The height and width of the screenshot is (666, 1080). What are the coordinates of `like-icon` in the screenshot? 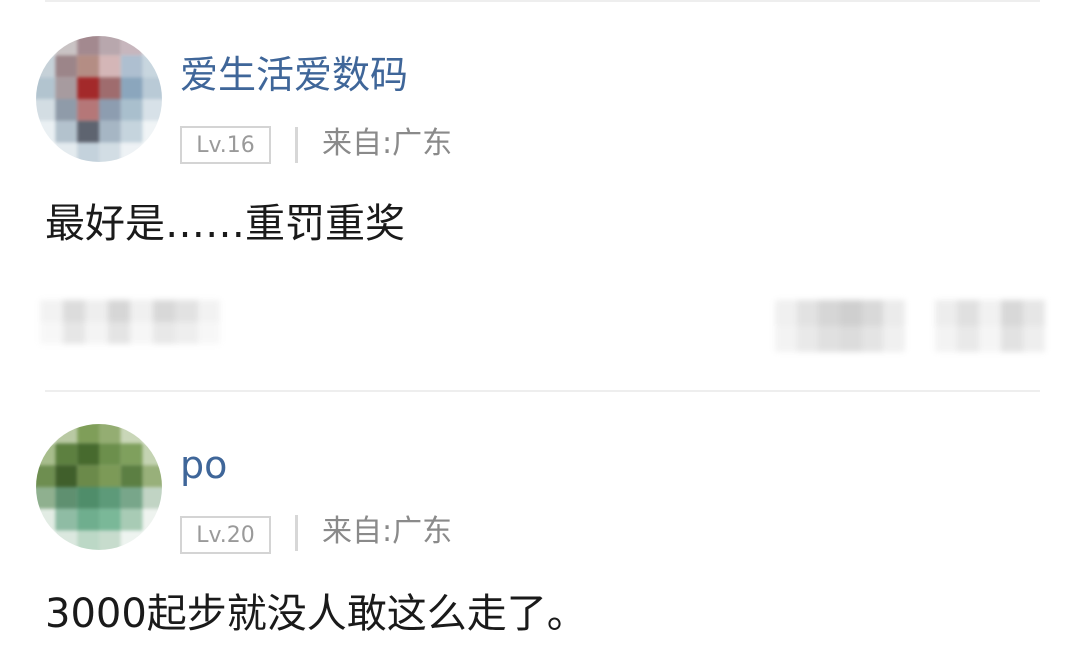 It's located at (990, 326).